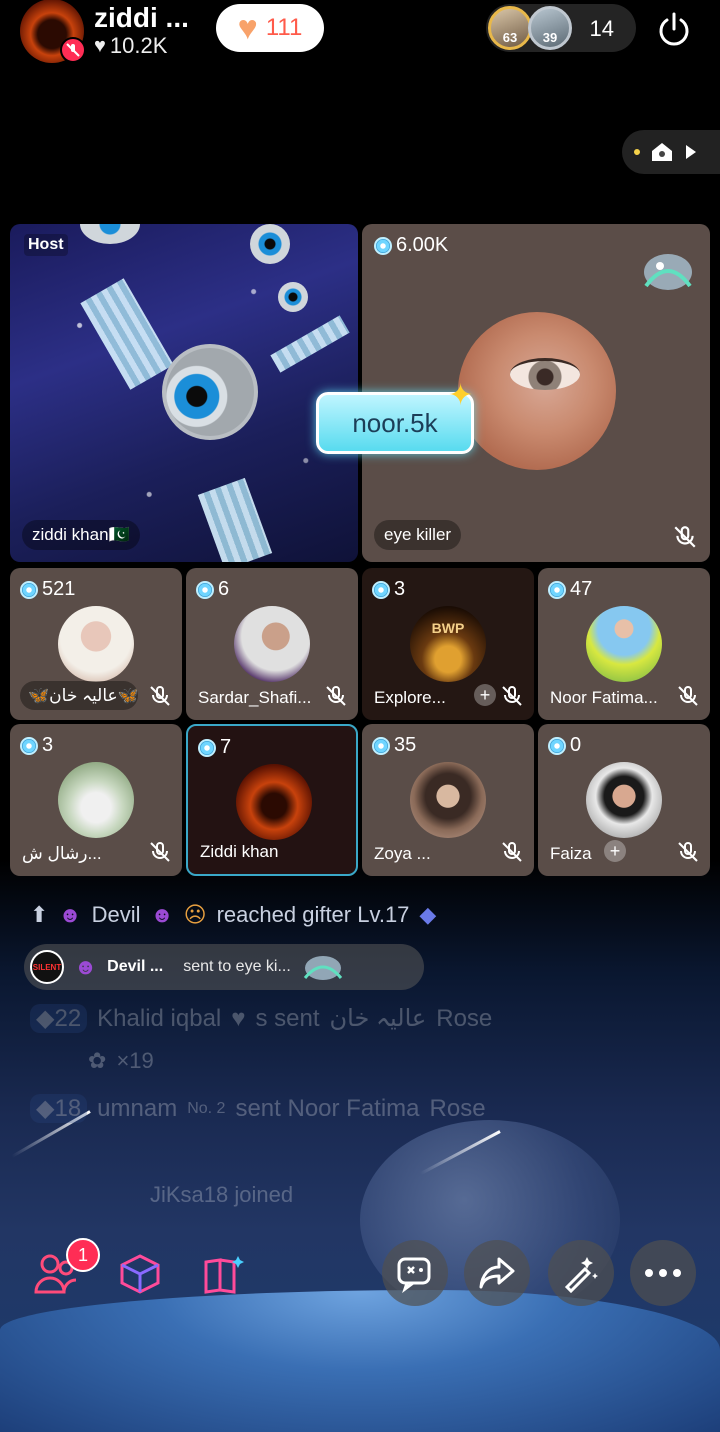 This screenshot has width=720, height=1432. What do you see at coordinates (96, 644) in the screenshot?
I see `seat-1: 521 🦋عالیہ خان🦋` at bounding box center [96, 644].